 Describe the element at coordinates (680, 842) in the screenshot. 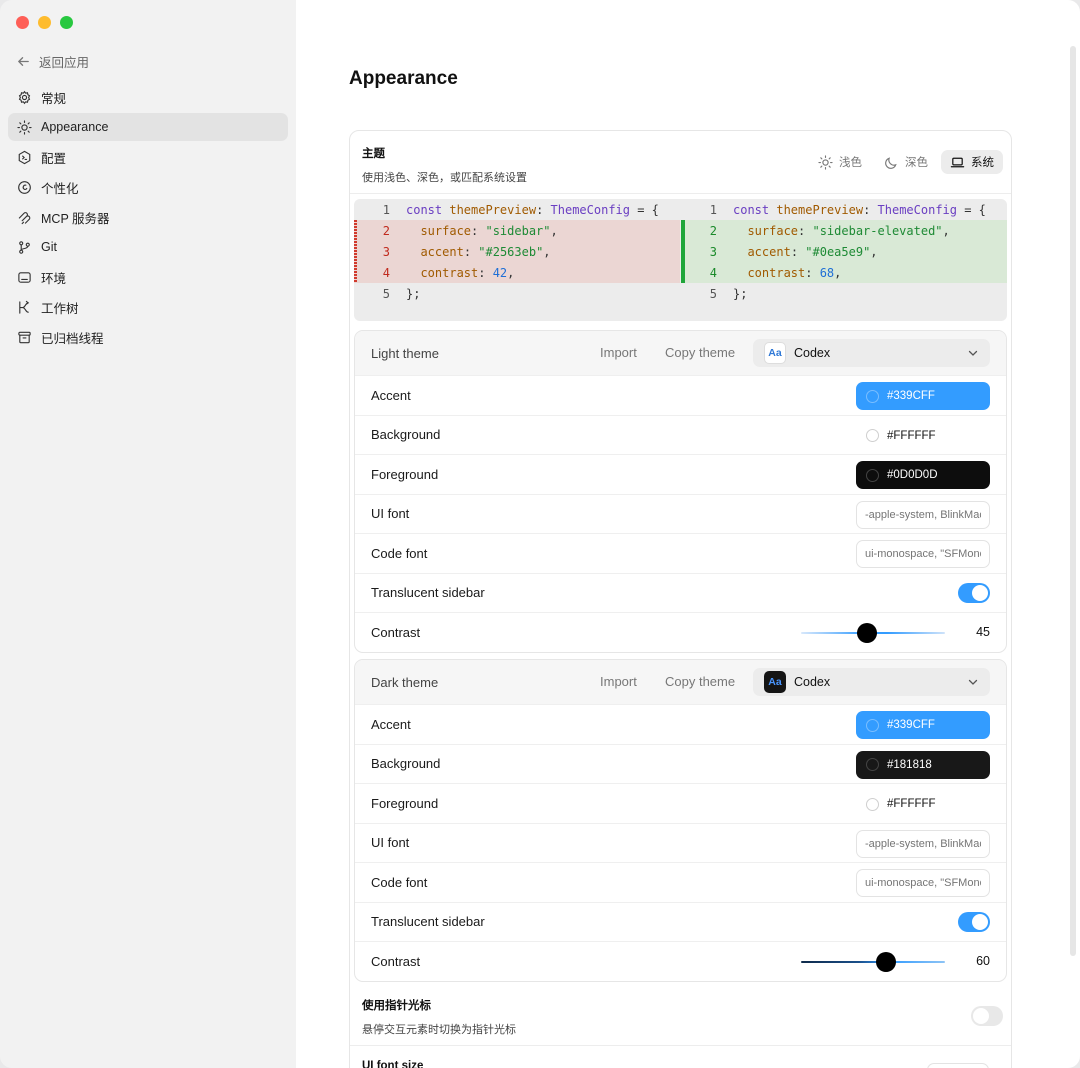

I see `dark-ui-font-row: UI font` at that location.